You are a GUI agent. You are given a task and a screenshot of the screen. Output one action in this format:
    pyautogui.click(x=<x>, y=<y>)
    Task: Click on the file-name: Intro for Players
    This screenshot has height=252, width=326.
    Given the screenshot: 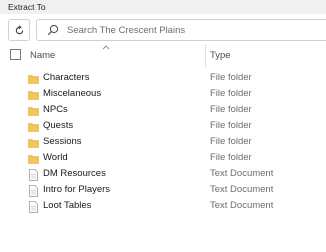 What is the action you would take?
    pyautogui.click(x=77, y=189)
    